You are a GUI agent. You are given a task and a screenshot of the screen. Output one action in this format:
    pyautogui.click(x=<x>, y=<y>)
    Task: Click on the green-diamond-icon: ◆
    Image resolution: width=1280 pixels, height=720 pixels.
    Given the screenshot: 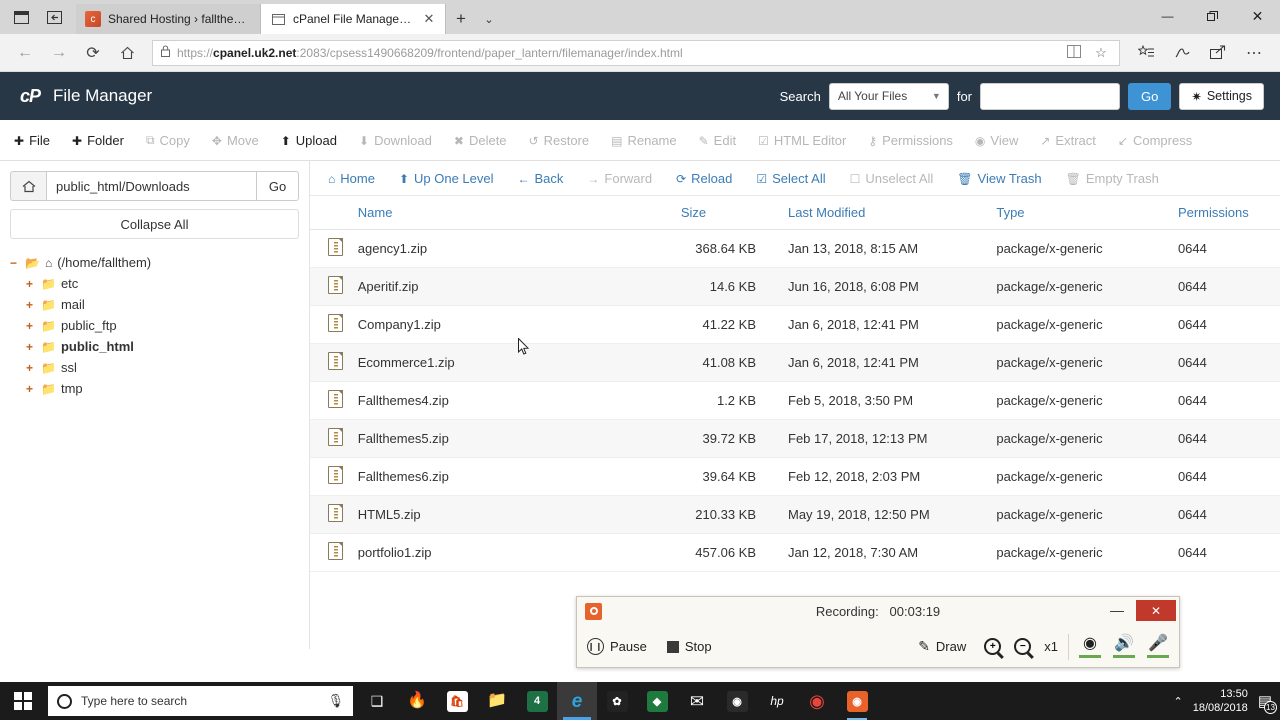 What is the action you would take?
    pyautogui.click(x=657, y=701)
    